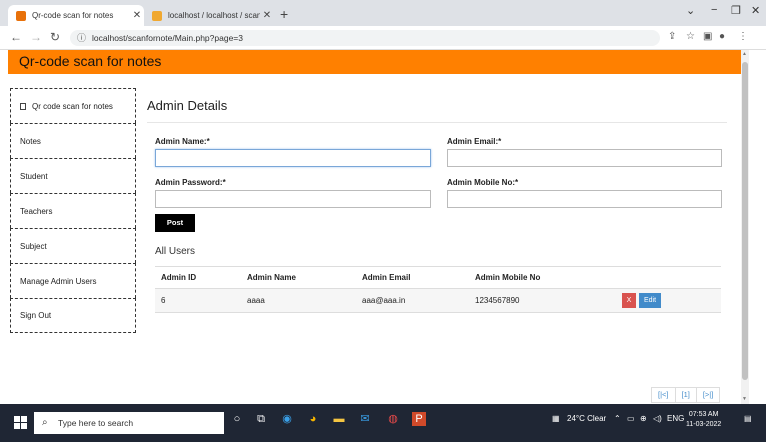  Describe the element at coordinates (584, 199) in the screenshot. I see `admin-mobile-input` at that location.